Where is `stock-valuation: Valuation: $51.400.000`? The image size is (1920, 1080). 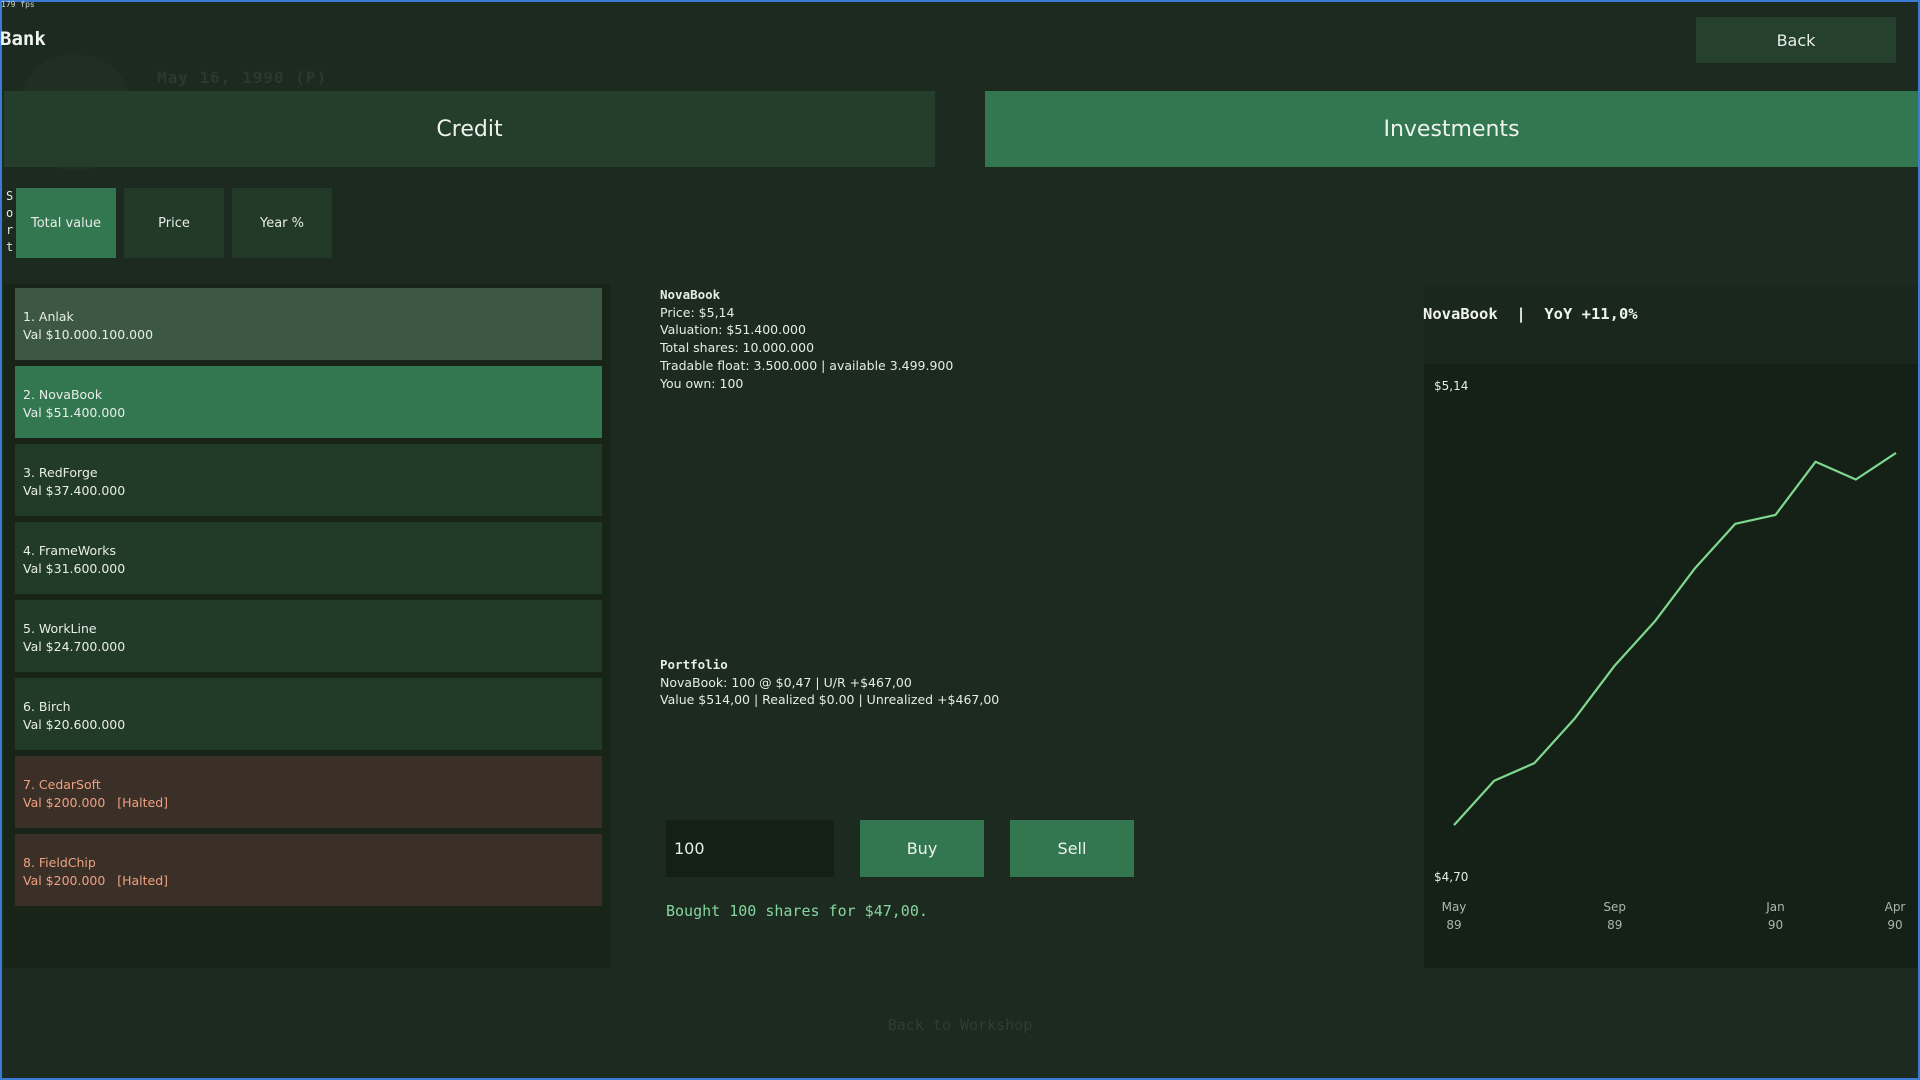 stock-valuation: Valuation: $51.400.000 is located at coordinates (733, 330).